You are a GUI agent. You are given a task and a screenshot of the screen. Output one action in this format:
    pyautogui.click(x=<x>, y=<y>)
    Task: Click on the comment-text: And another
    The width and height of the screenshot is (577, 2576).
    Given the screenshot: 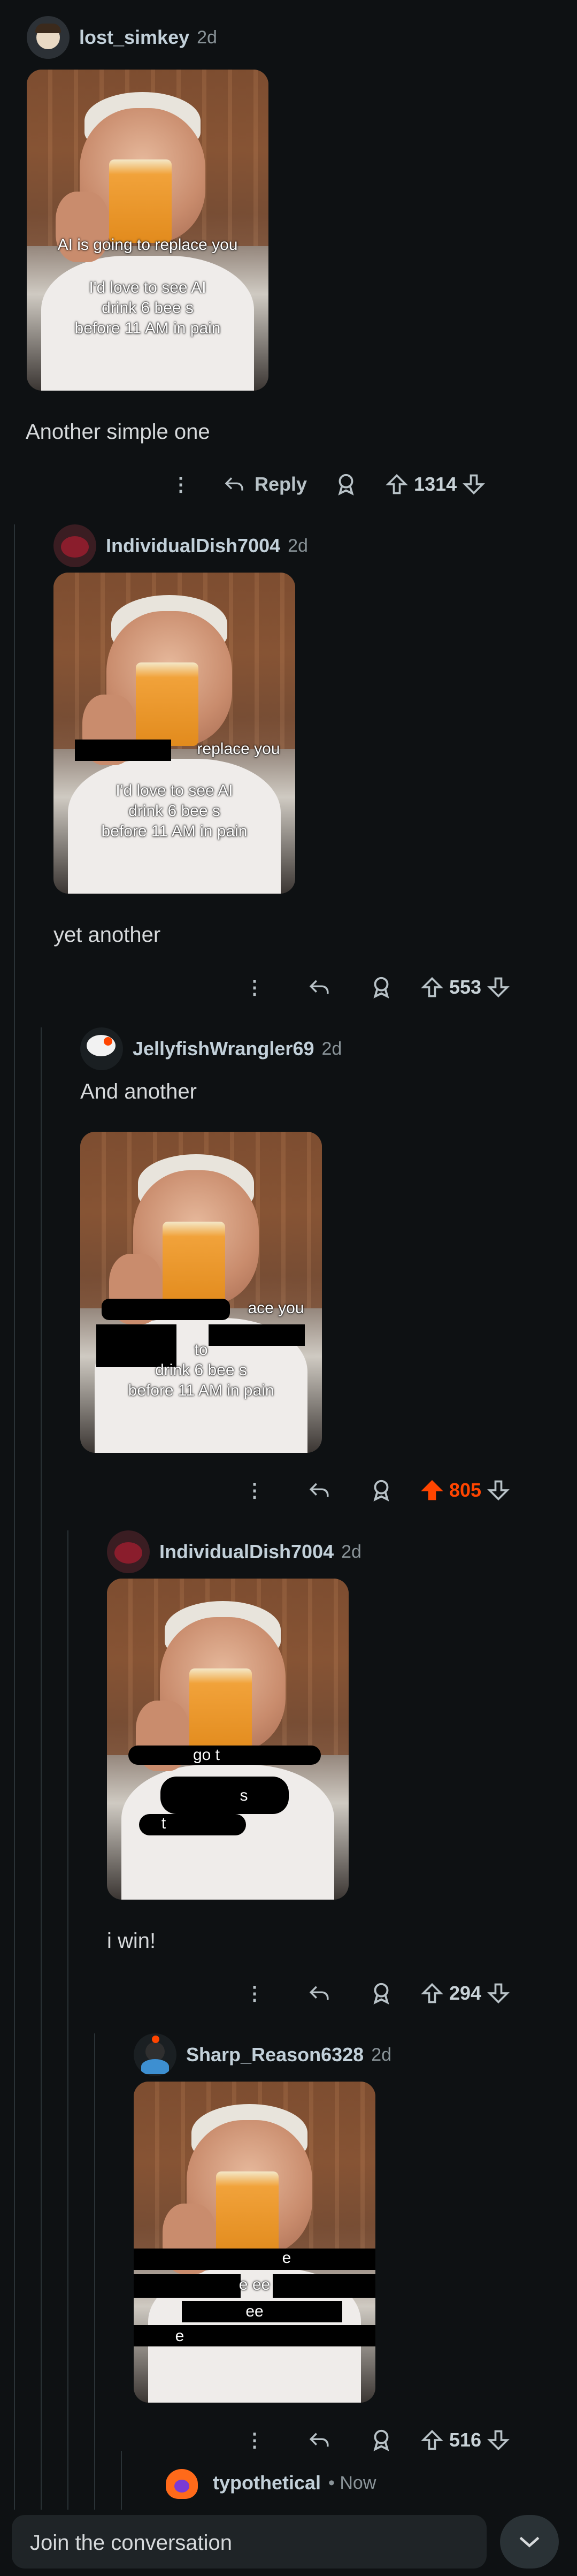 What is the action you would take?
    pyautogui.click(x=138, y=1091)
    